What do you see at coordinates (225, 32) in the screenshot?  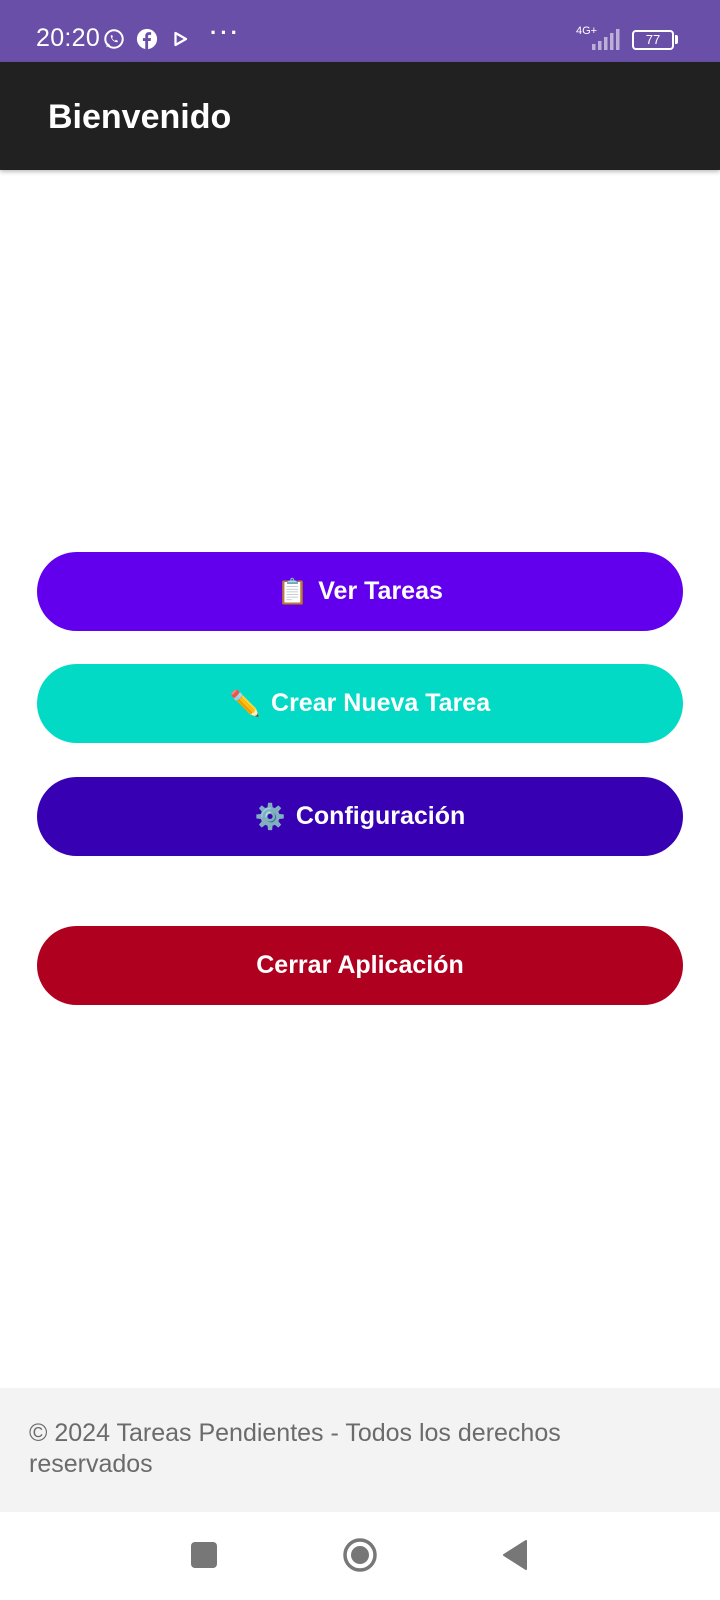 I see `more-notifications-icon: ···` at bounding box center [225, 32].